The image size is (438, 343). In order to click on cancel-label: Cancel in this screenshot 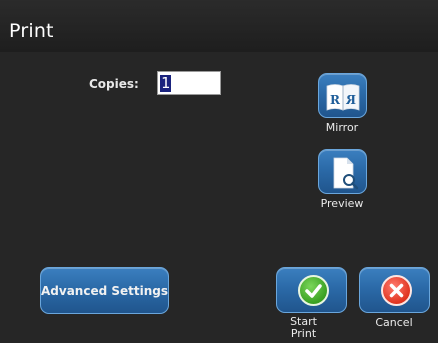, I will do `click(394, 322)`.